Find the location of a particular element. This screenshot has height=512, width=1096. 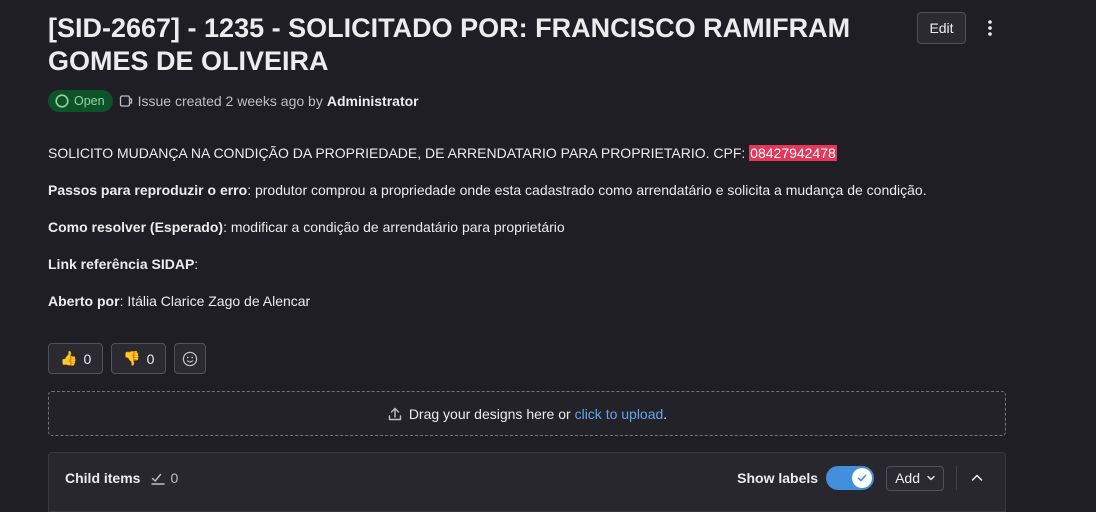

child-items-count: 0 is located at coordinates (164, 478).